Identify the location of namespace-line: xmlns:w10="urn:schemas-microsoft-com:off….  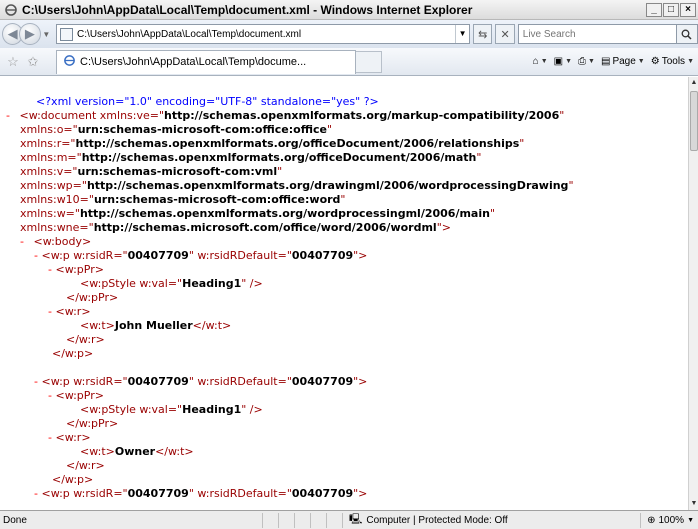
(182, 200).